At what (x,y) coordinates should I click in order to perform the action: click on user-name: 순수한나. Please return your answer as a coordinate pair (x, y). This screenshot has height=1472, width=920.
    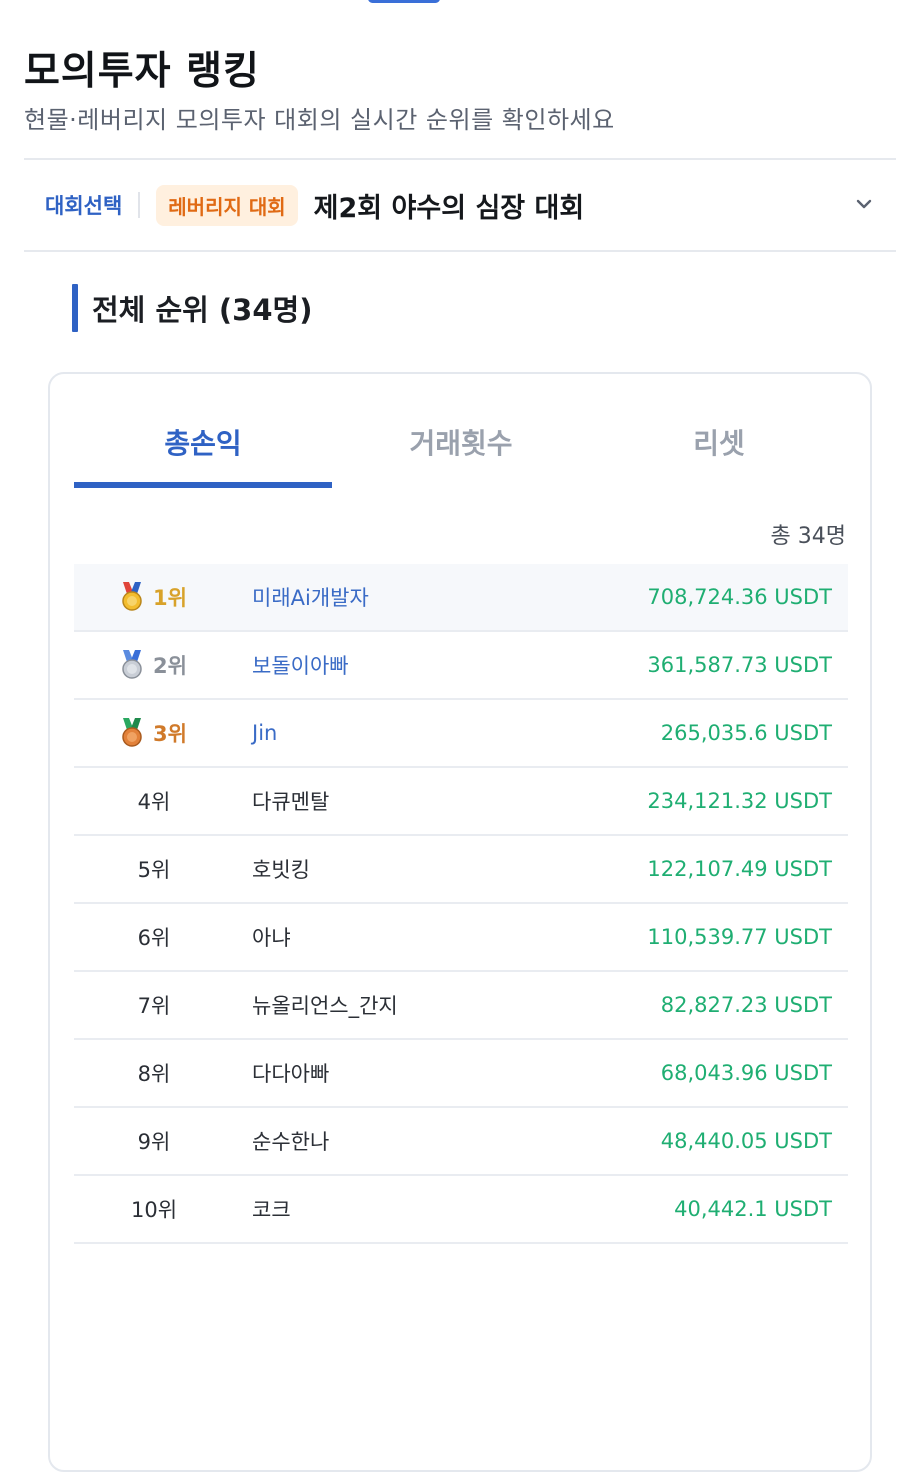
    Looking at the image, I should click on (414, 1141).